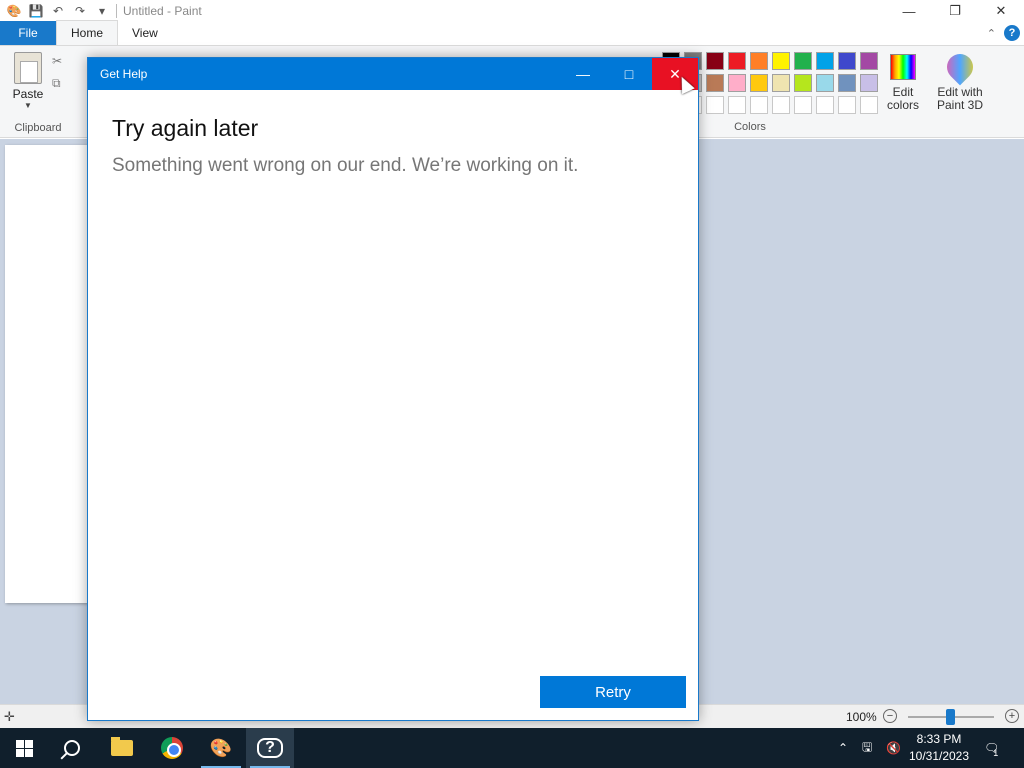 The height and width of the screenshot is (768, 1024). I want to click on edit-colors-label: Edit colors, so click(902, 98).